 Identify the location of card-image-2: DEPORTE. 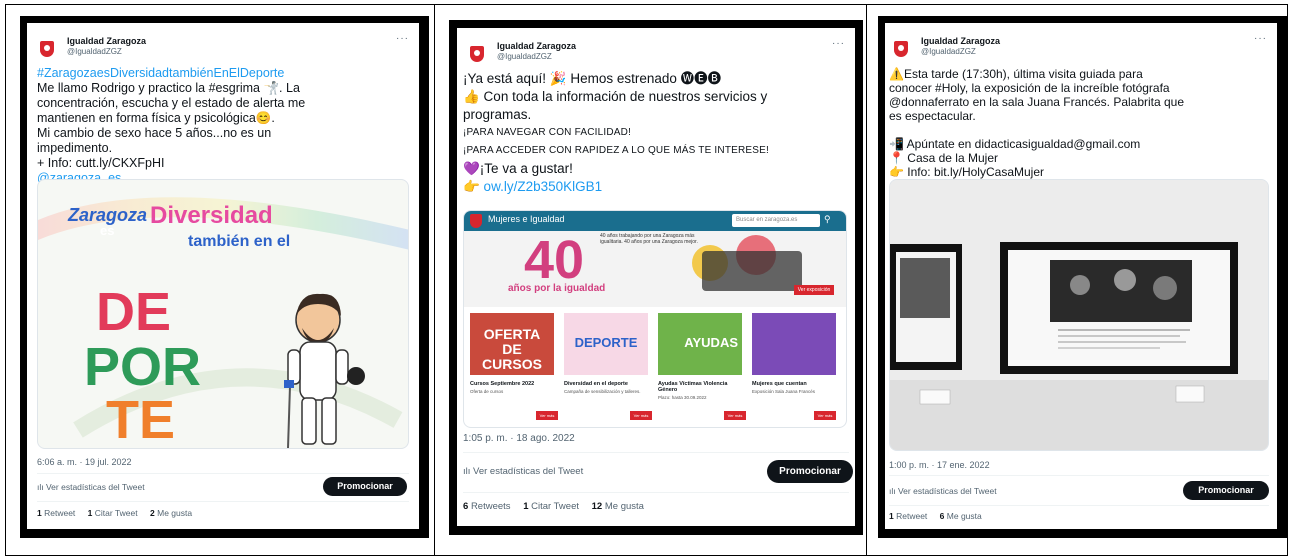
(606, 344).